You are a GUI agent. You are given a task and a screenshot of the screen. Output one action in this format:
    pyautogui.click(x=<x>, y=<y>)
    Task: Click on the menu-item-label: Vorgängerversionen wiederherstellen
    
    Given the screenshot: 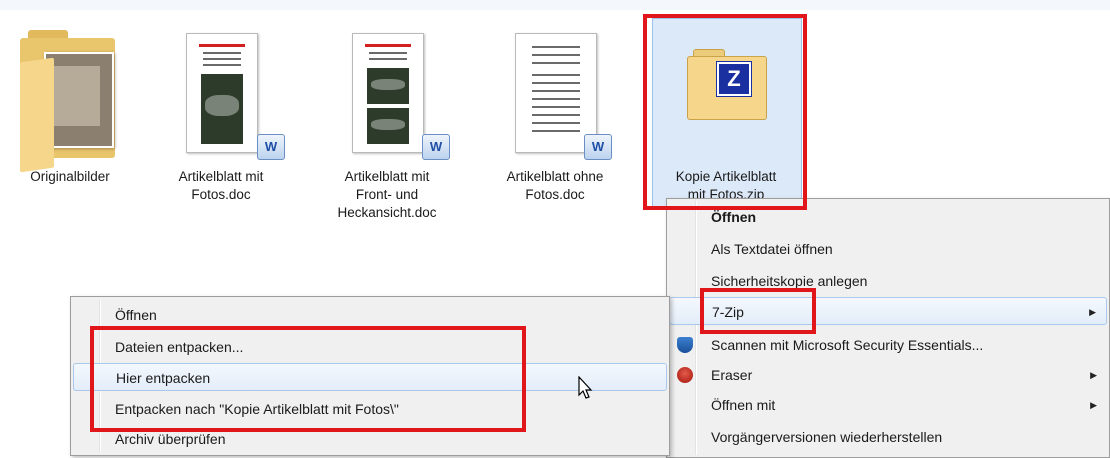 What is the action you would take?
    pyautogui.click(x=827, y=437)
    